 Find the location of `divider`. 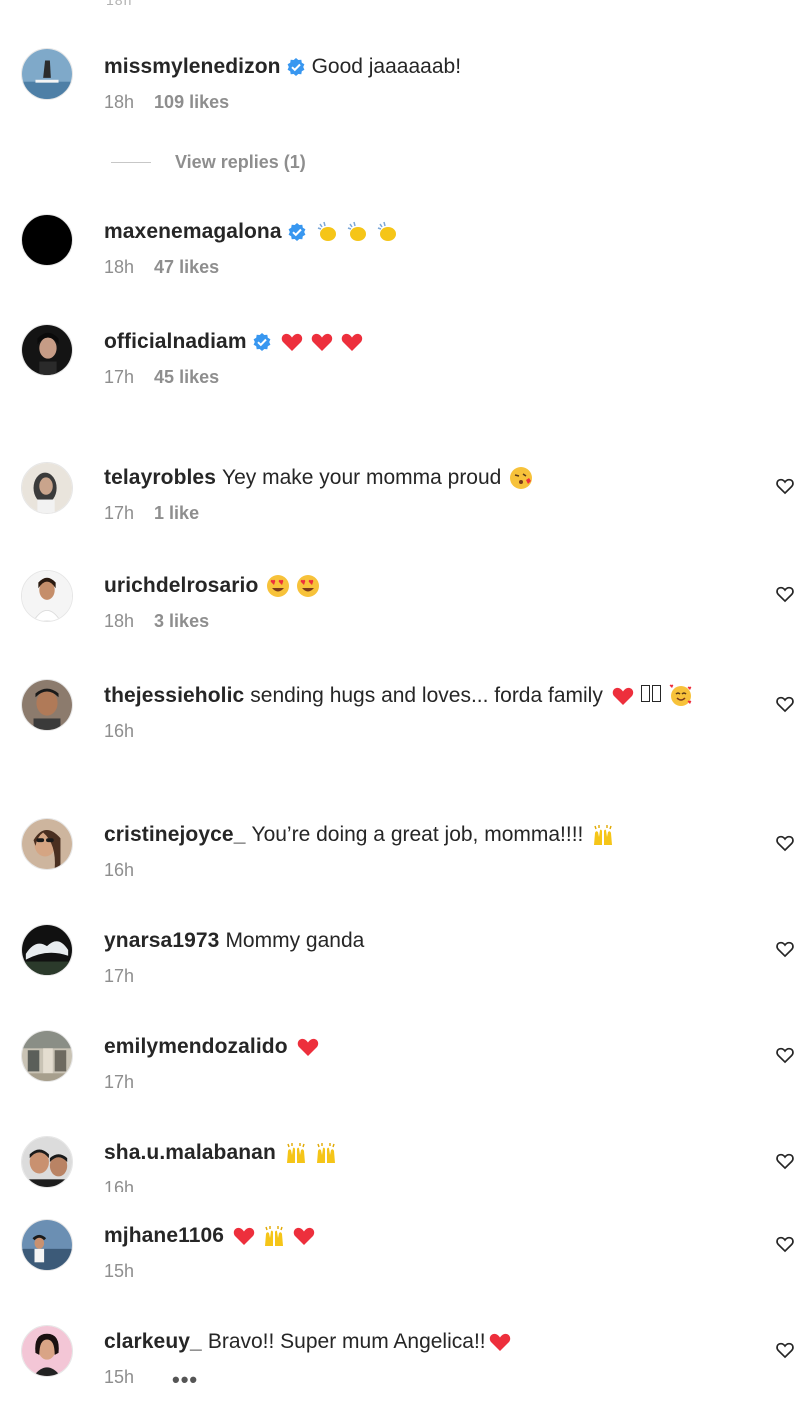

divider is located at coordinates (131, 162).